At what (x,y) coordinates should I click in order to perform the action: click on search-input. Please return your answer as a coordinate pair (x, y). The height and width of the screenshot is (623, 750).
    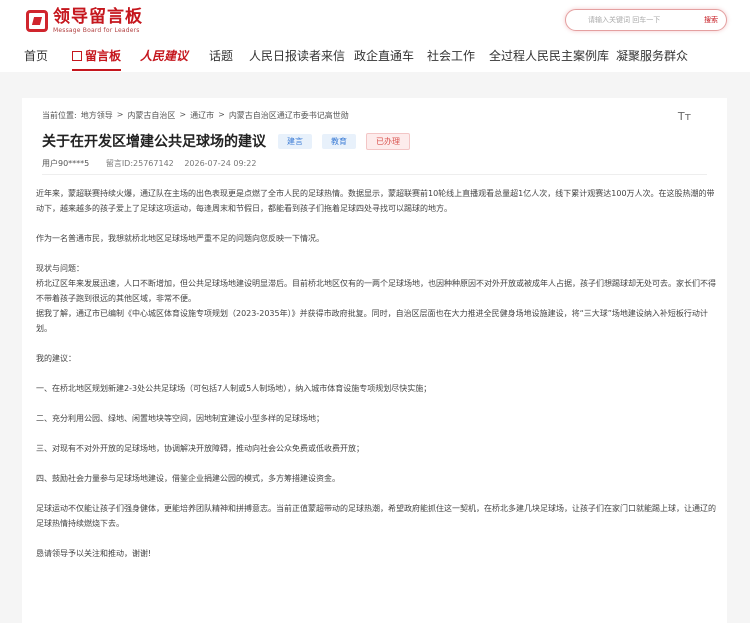
    Looking at the image, I should click on (643, 20).